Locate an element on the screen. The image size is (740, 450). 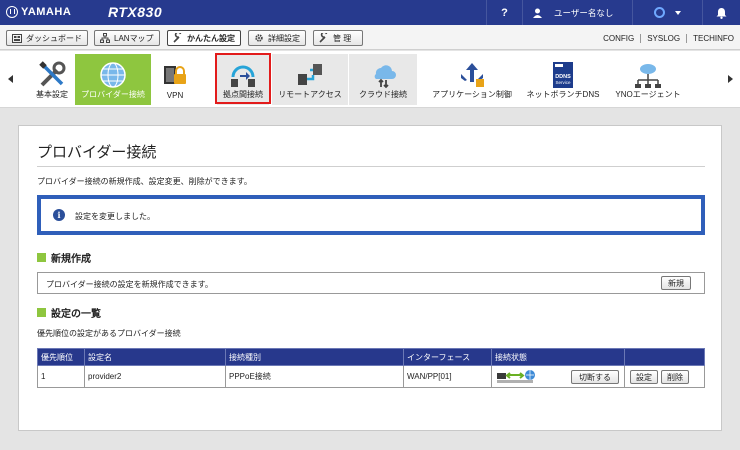
techinfo-link: TECHINFO is located at coordinates (713, 38).